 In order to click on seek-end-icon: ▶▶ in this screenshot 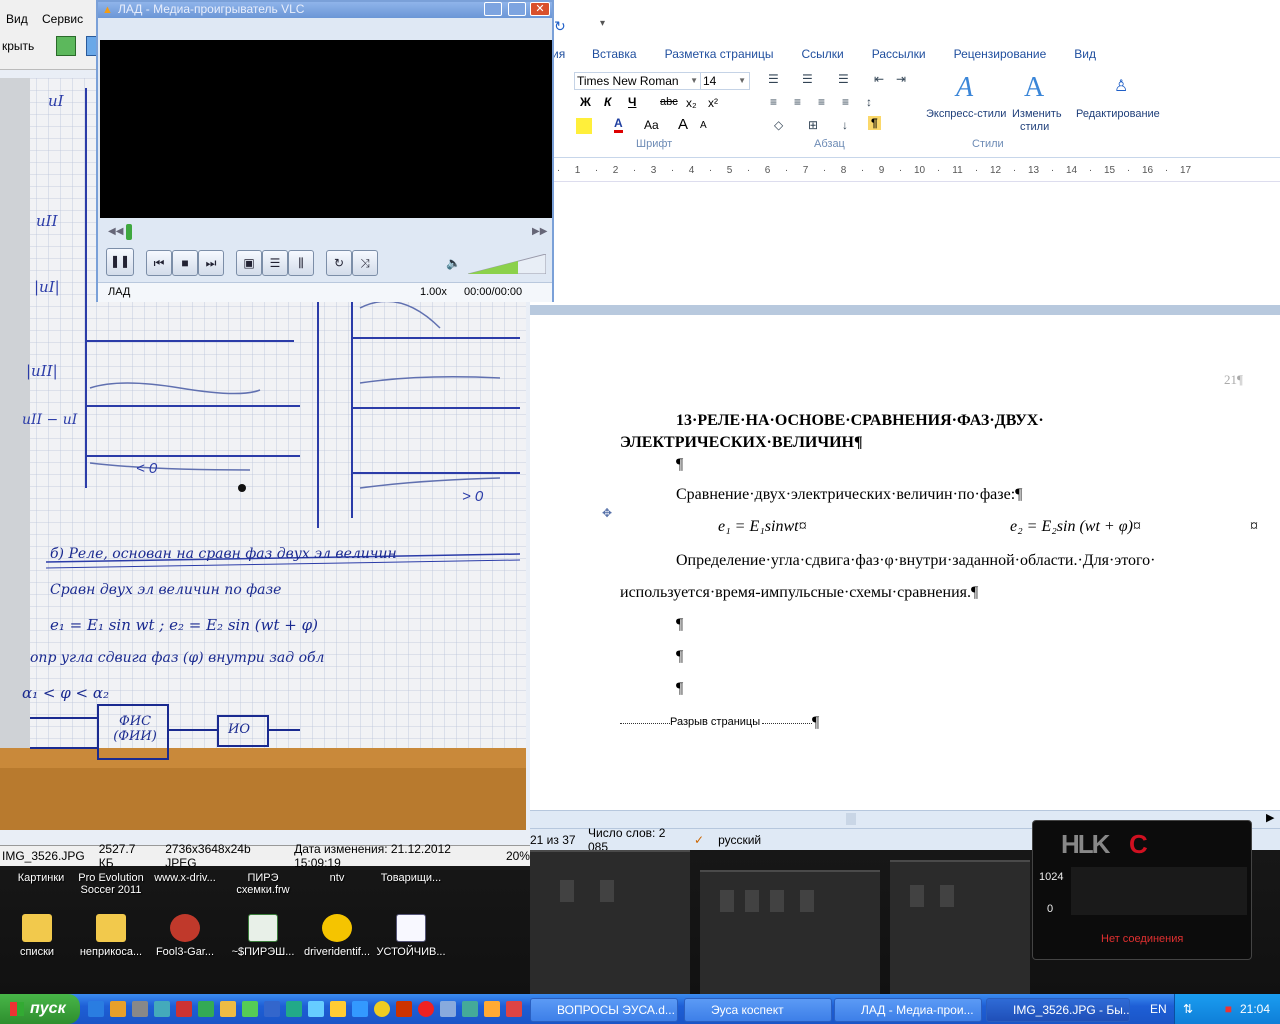, I will do `click(539, 231)`.